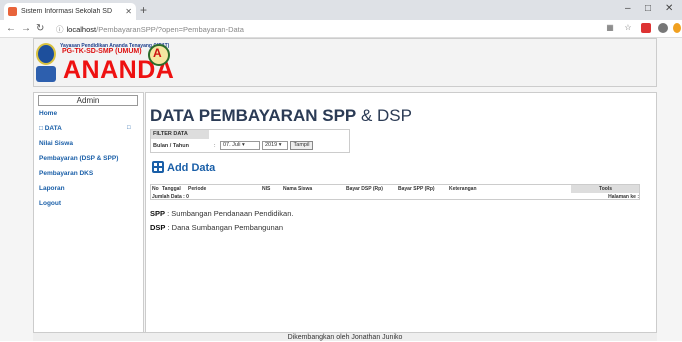 The width and height of the screenshot is (682, 342). Describe the element at coordinates (669, 9) in the screenshot. I see `close-window-icon: ✕` at that location.